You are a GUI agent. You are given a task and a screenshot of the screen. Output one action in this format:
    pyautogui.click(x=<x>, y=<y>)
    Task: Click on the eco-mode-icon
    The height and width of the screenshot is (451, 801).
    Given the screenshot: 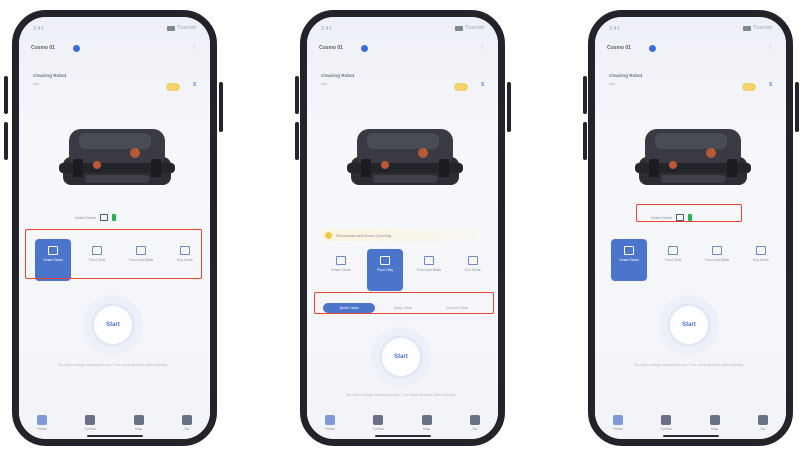 What is the action you would take?
    pyautogui.click(x=761, y=250)
    